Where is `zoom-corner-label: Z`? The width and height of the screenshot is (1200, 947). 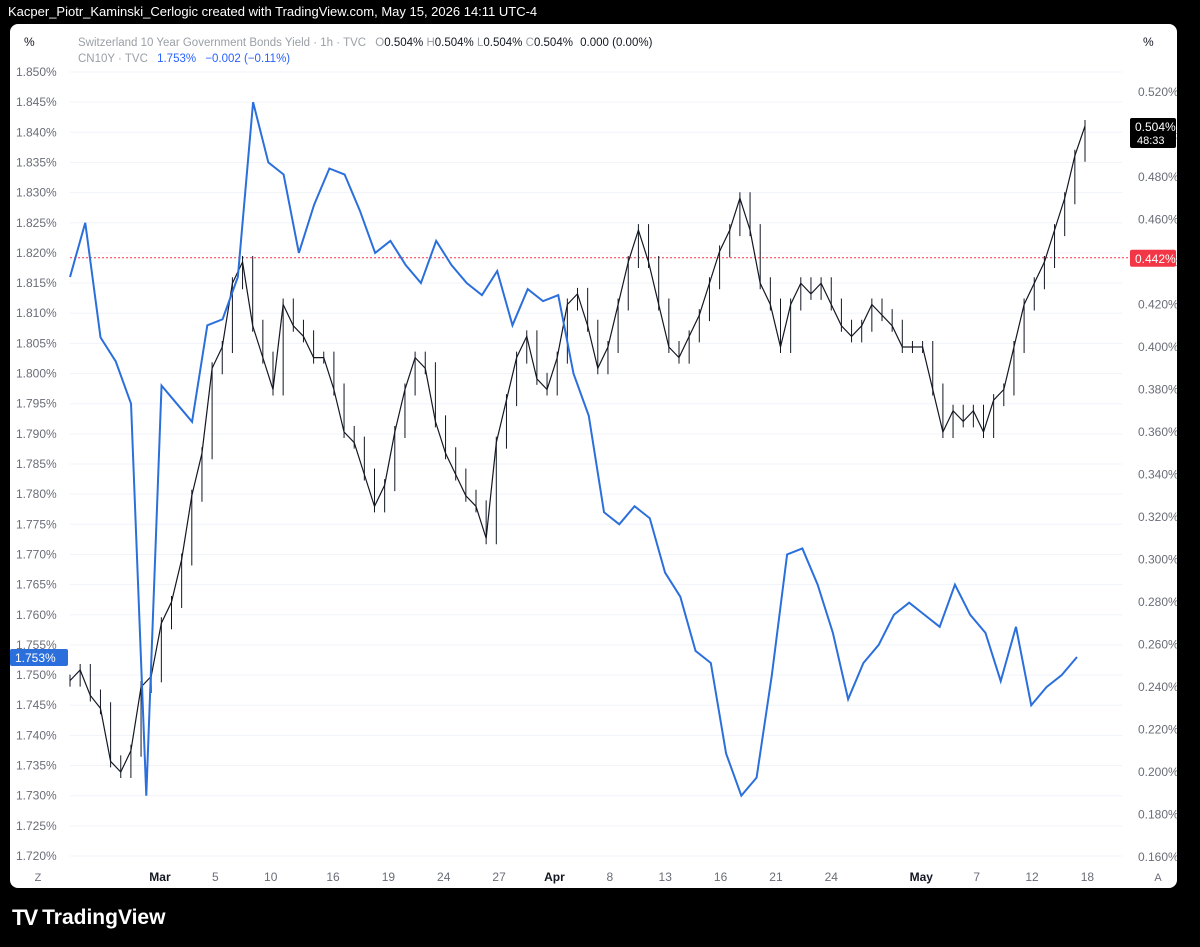
zoom-corner-label: Z is located at coordinates (38, 878).